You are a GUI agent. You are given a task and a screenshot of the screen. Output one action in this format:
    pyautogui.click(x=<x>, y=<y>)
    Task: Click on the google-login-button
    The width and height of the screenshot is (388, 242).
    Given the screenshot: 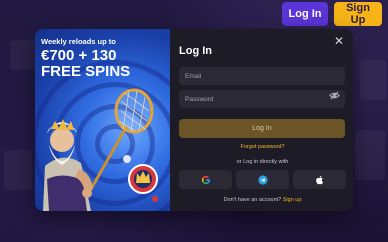 What is the action you would take?
    pyautogui.click(x=205, y=179)
    